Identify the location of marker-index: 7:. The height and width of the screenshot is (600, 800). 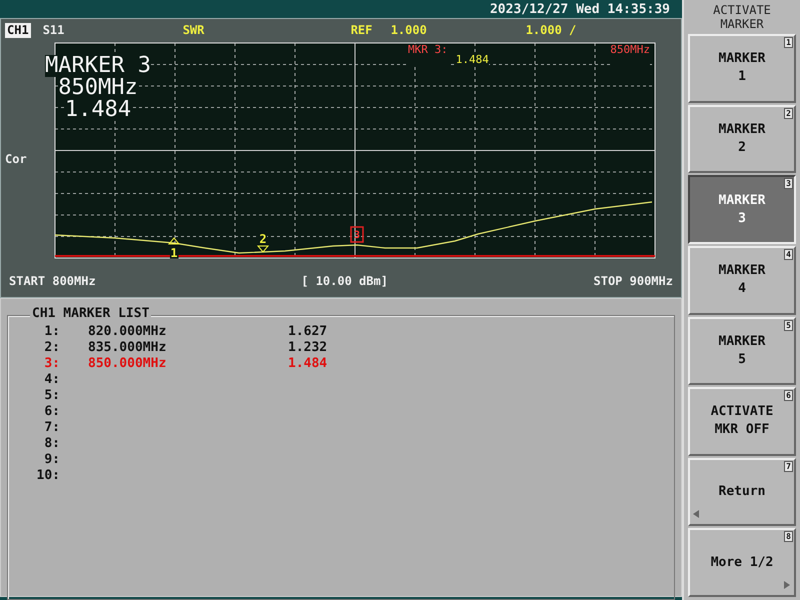
(51, 428).